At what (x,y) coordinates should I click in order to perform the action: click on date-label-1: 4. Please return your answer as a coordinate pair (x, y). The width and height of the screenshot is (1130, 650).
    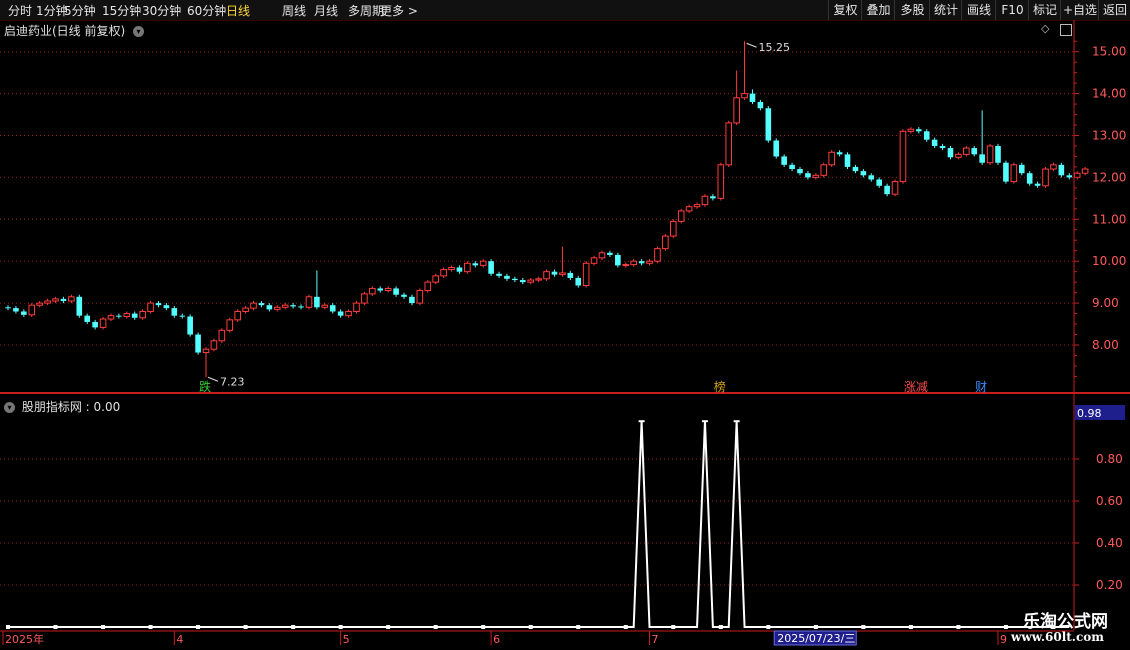
    Looking at the image, I should click on (179, 639).